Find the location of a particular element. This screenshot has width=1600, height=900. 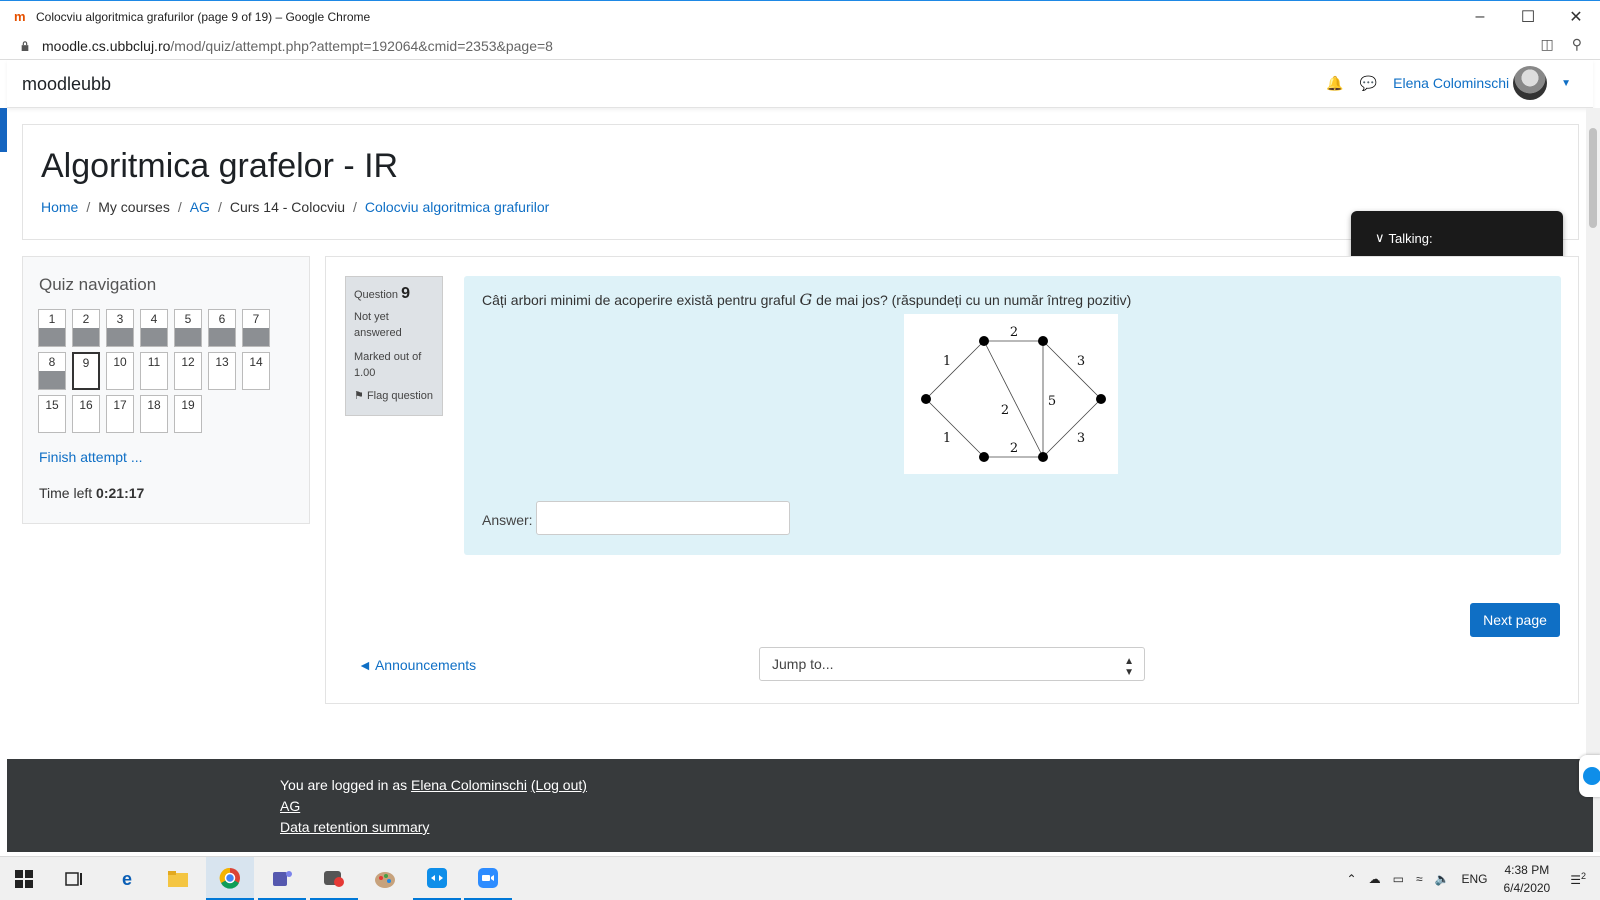

breadcrumb-my-courses: My courses is located at coordinates (134, 207).